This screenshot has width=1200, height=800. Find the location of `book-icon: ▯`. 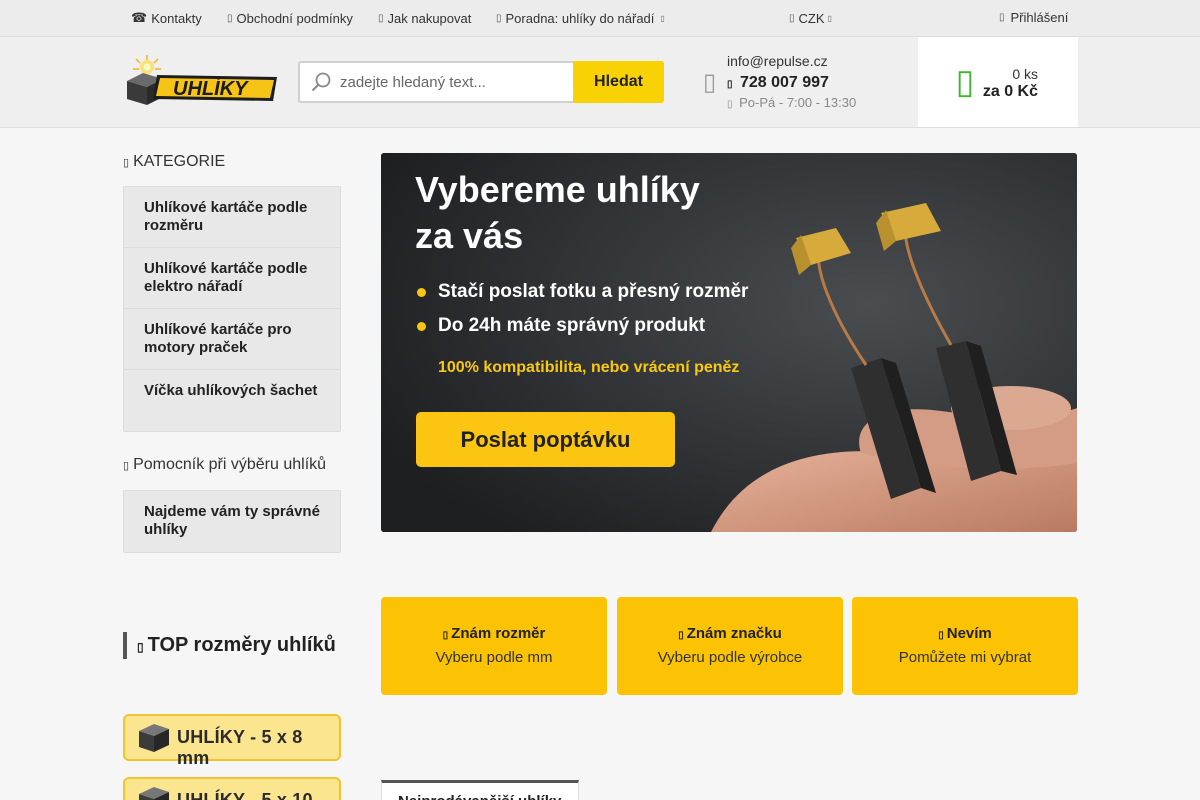

book-icon: ▯ is located at coordinates (499, 18).